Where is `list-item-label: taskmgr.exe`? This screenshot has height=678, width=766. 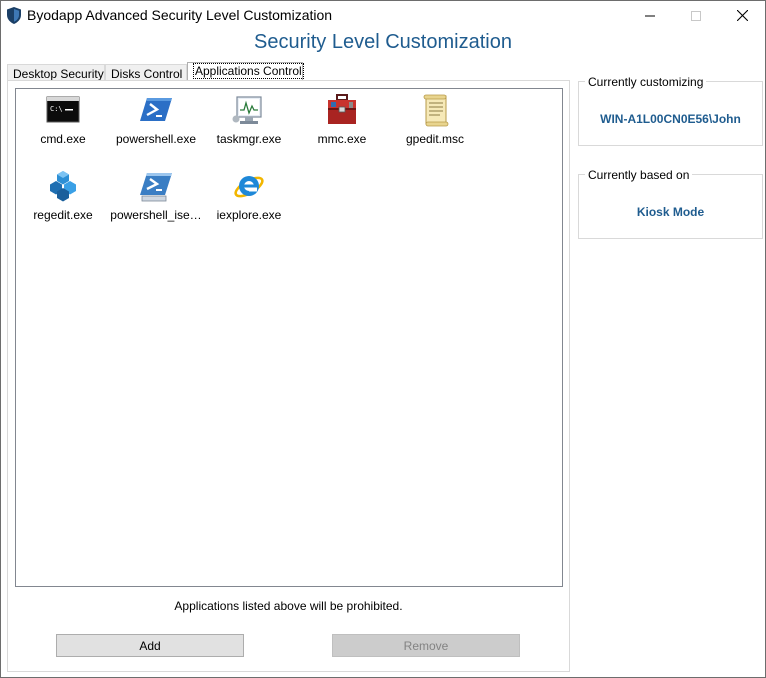 list-item-label: taskmgr.exe is located at coordinates (249, 139).